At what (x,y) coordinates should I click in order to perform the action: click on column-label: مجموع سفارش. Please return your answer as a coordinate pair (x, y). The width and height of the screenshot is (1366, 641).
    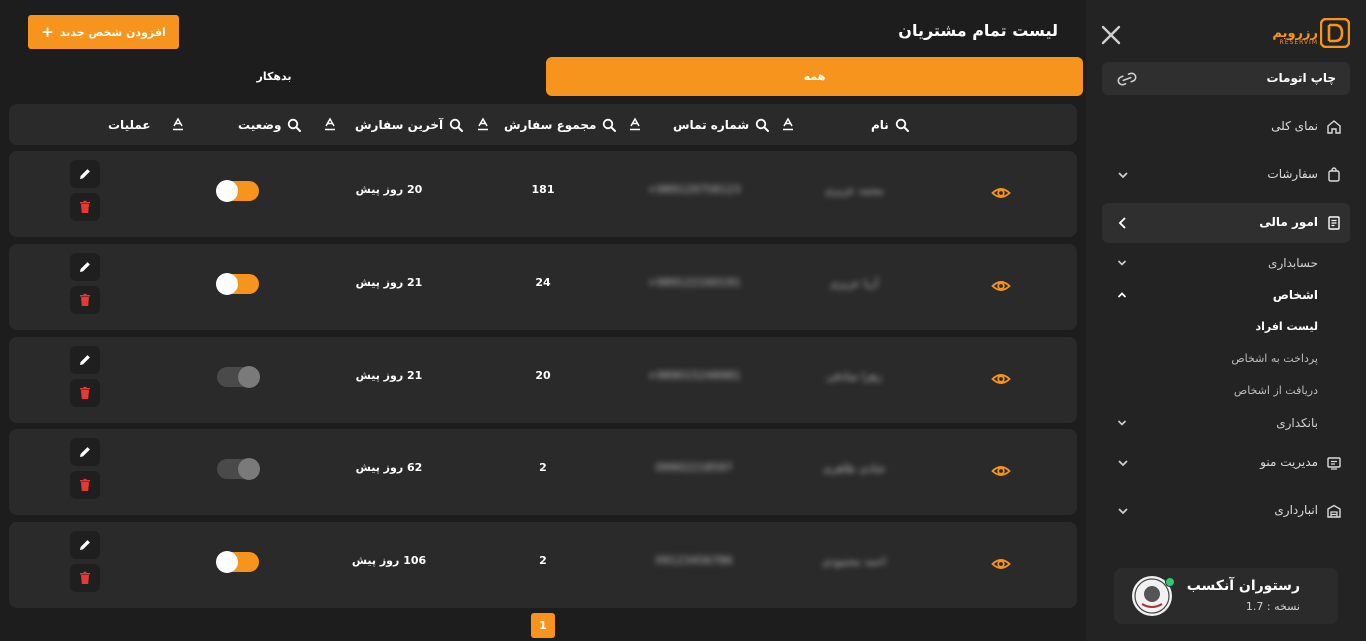
    Looking at the image, I should click on (550, 124).